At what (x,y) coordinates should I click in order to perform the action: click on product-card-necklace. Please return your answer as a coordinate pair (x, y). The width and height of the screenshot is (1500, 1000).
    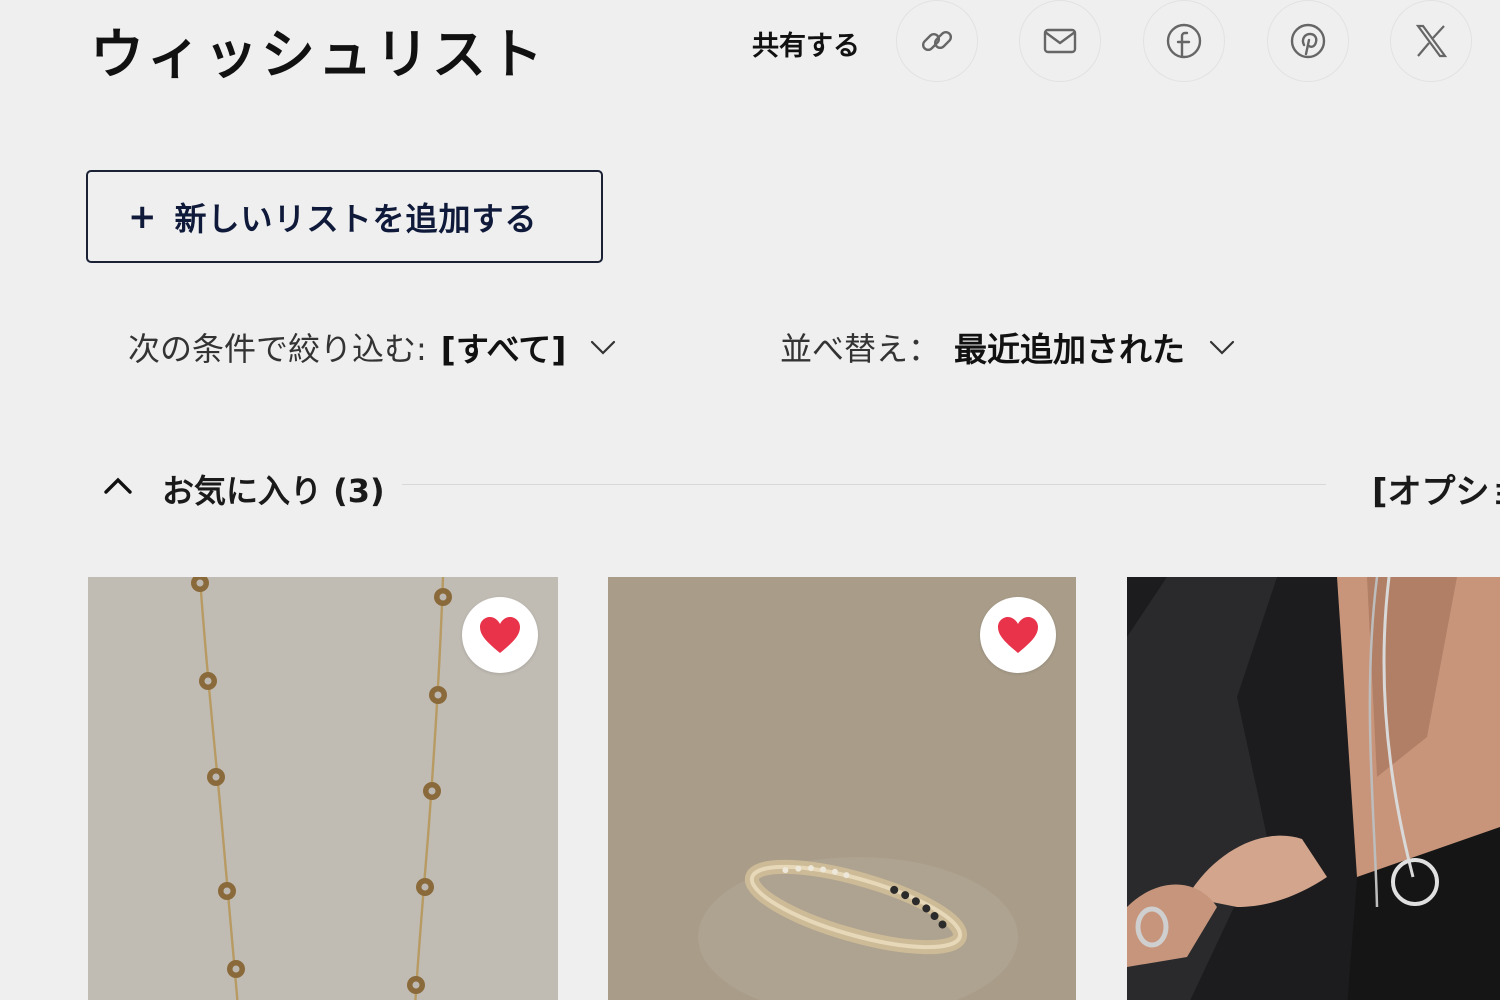
    Looking at the image, I should click on (323, 788).